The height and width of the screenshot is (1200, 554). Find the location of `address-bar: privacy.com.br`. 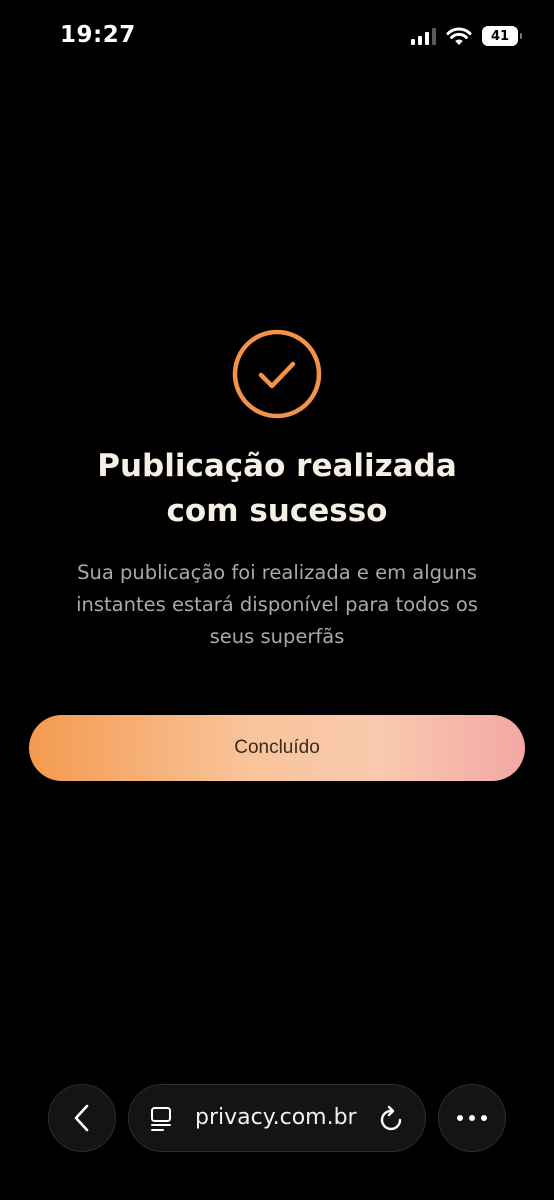

address-bar: privacy.com.br is located at coordinates (277, 1118).